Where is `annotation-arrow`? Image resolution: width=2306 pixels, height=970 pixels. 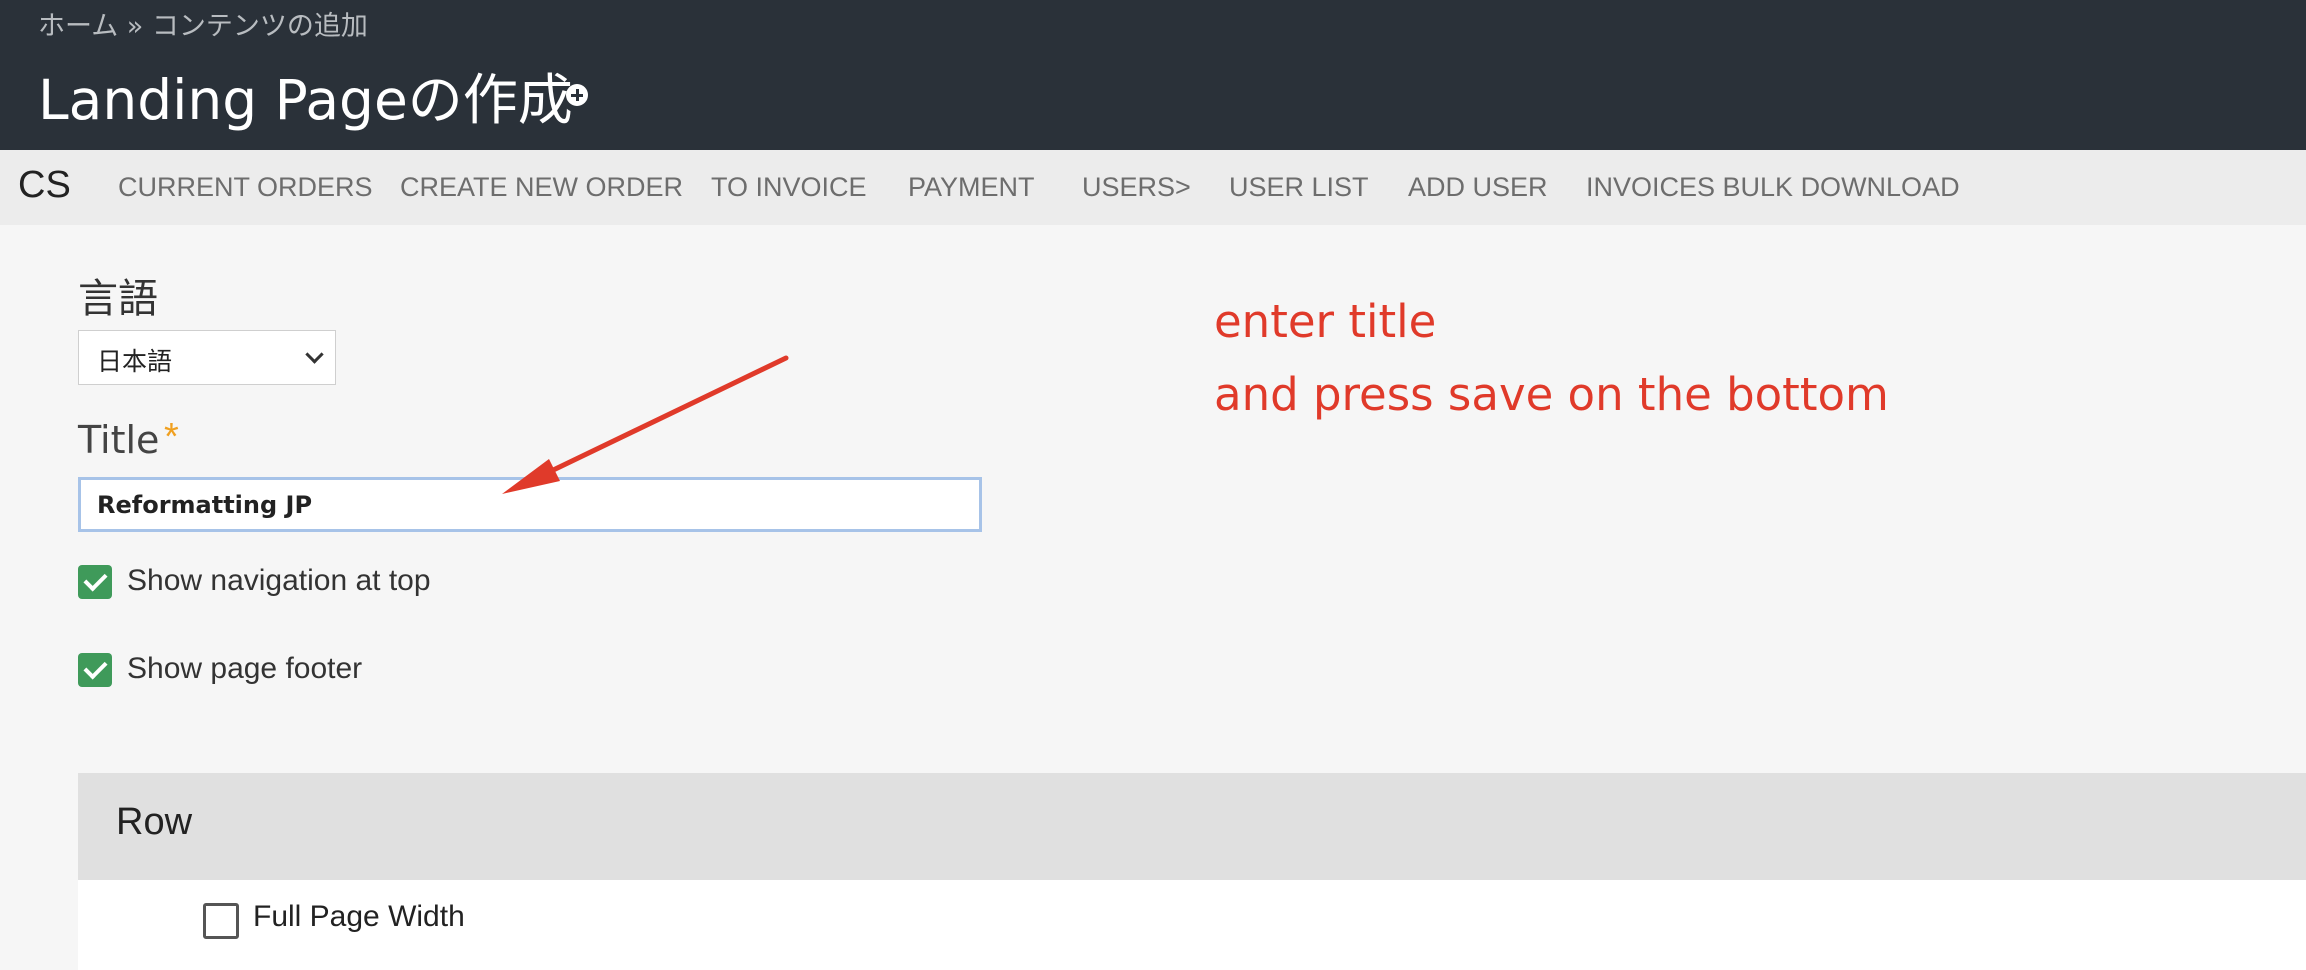
annotation-arrow is located at coordinates (645, 424).